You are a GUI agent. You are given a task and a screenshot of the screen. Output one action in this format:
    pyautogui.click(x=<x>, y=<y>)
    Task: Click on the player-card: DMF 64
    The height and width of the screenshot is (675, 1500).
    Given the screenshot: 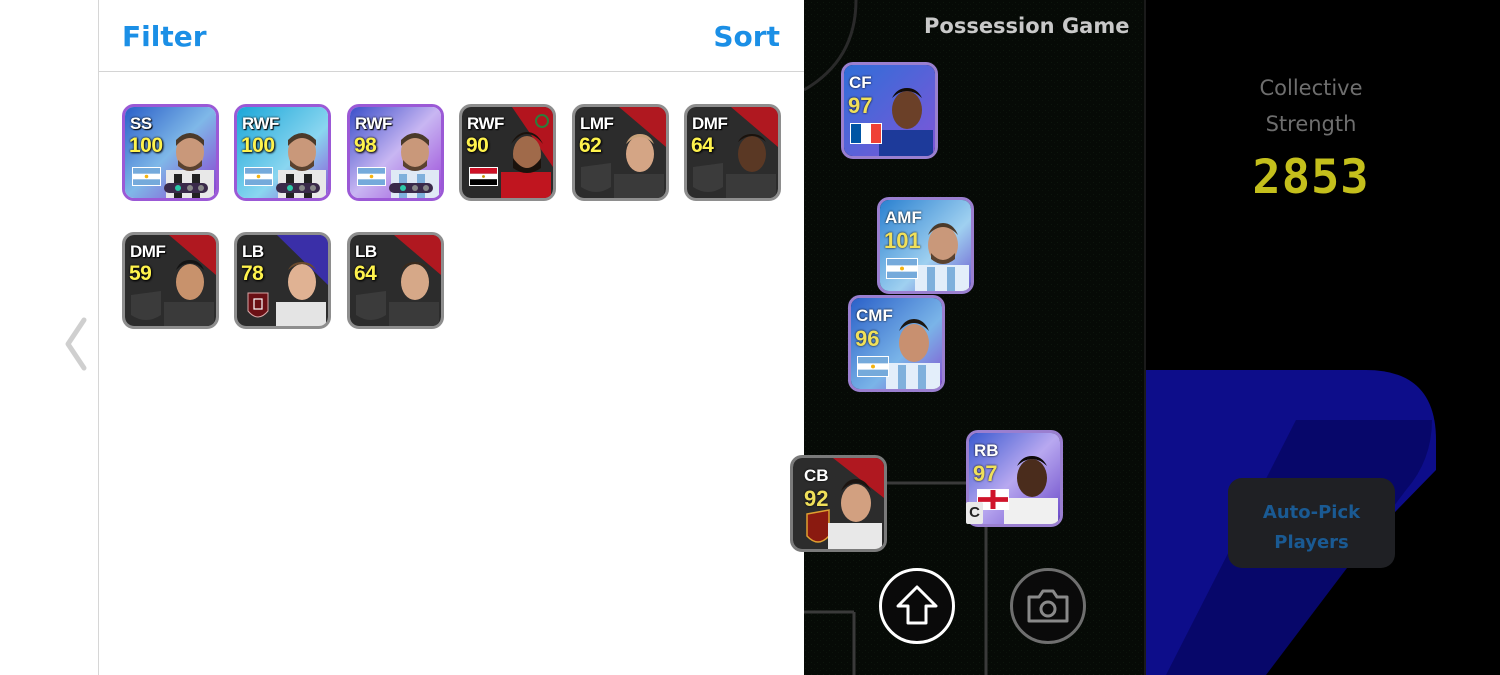 What is the action you would take?
    pyautogui.click(x=732, y=152)
    